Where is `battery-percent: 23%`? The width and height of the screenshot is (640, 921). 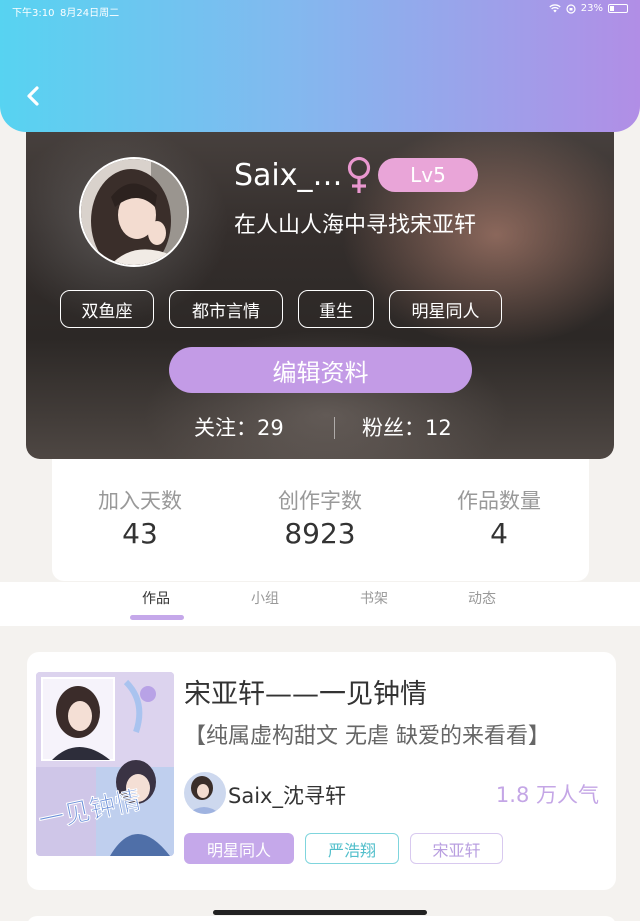 battery-percent: 23% is located at coordinates (591, 8).